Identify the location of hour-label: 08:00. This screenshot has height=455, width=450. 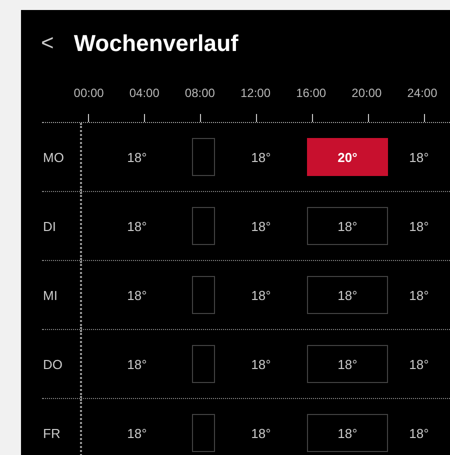
(200, 93).